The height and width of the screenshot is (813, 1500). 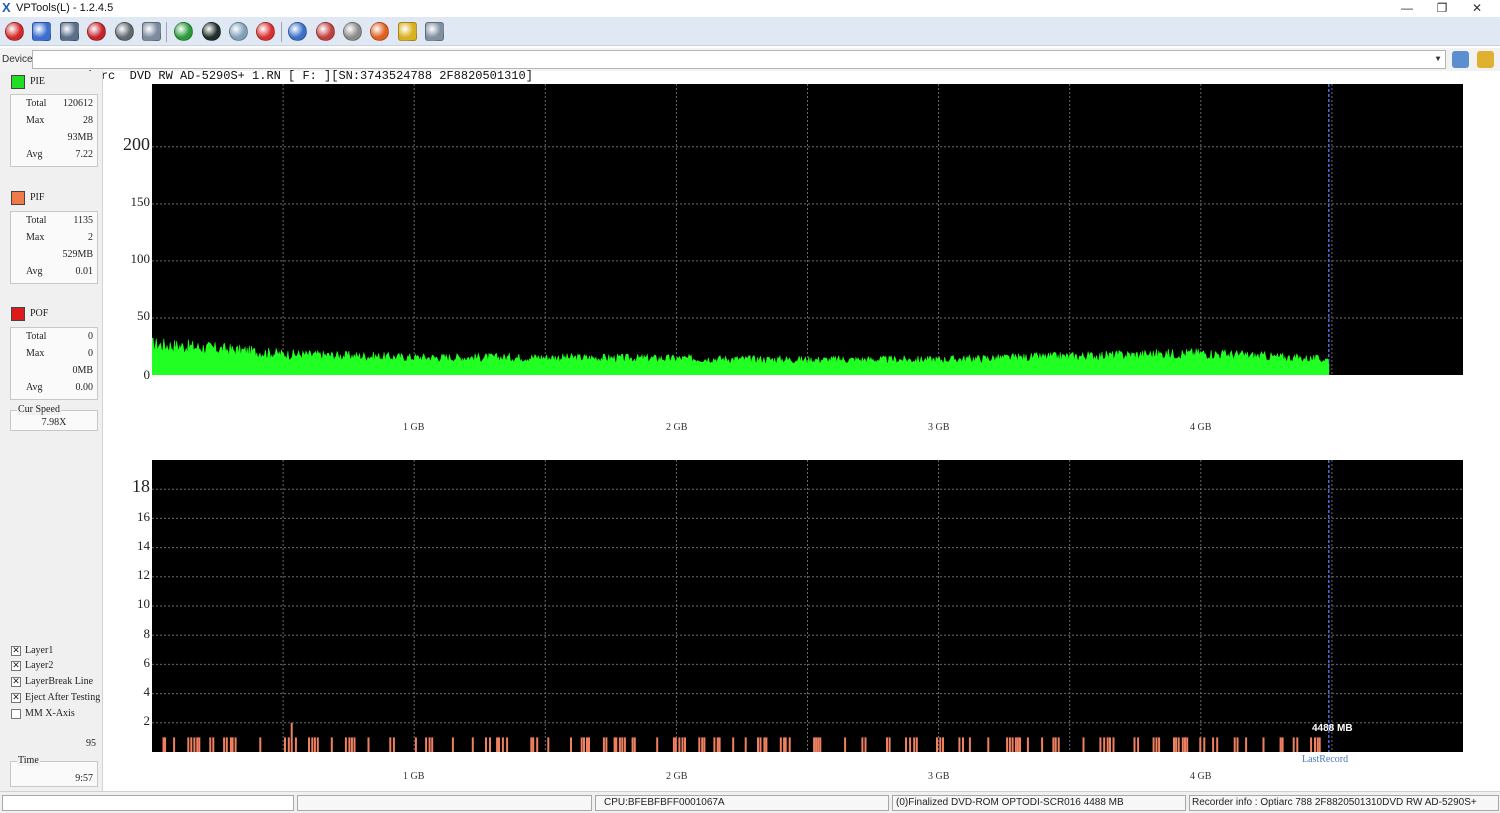 What do you see at coordinates (1407, 8) in the screenshot?
I see `minimize-button: —` at bounding box center [1407, 8].